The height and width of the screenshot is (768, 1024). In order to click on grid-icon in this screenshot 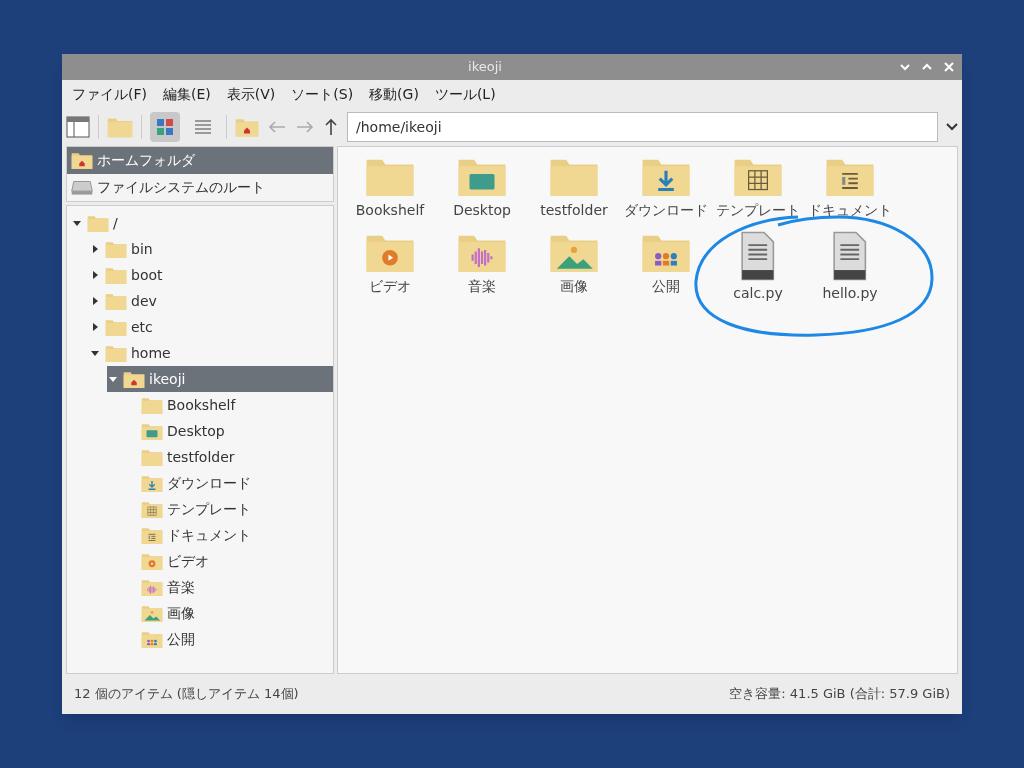, I will do `click(165, 127)`.